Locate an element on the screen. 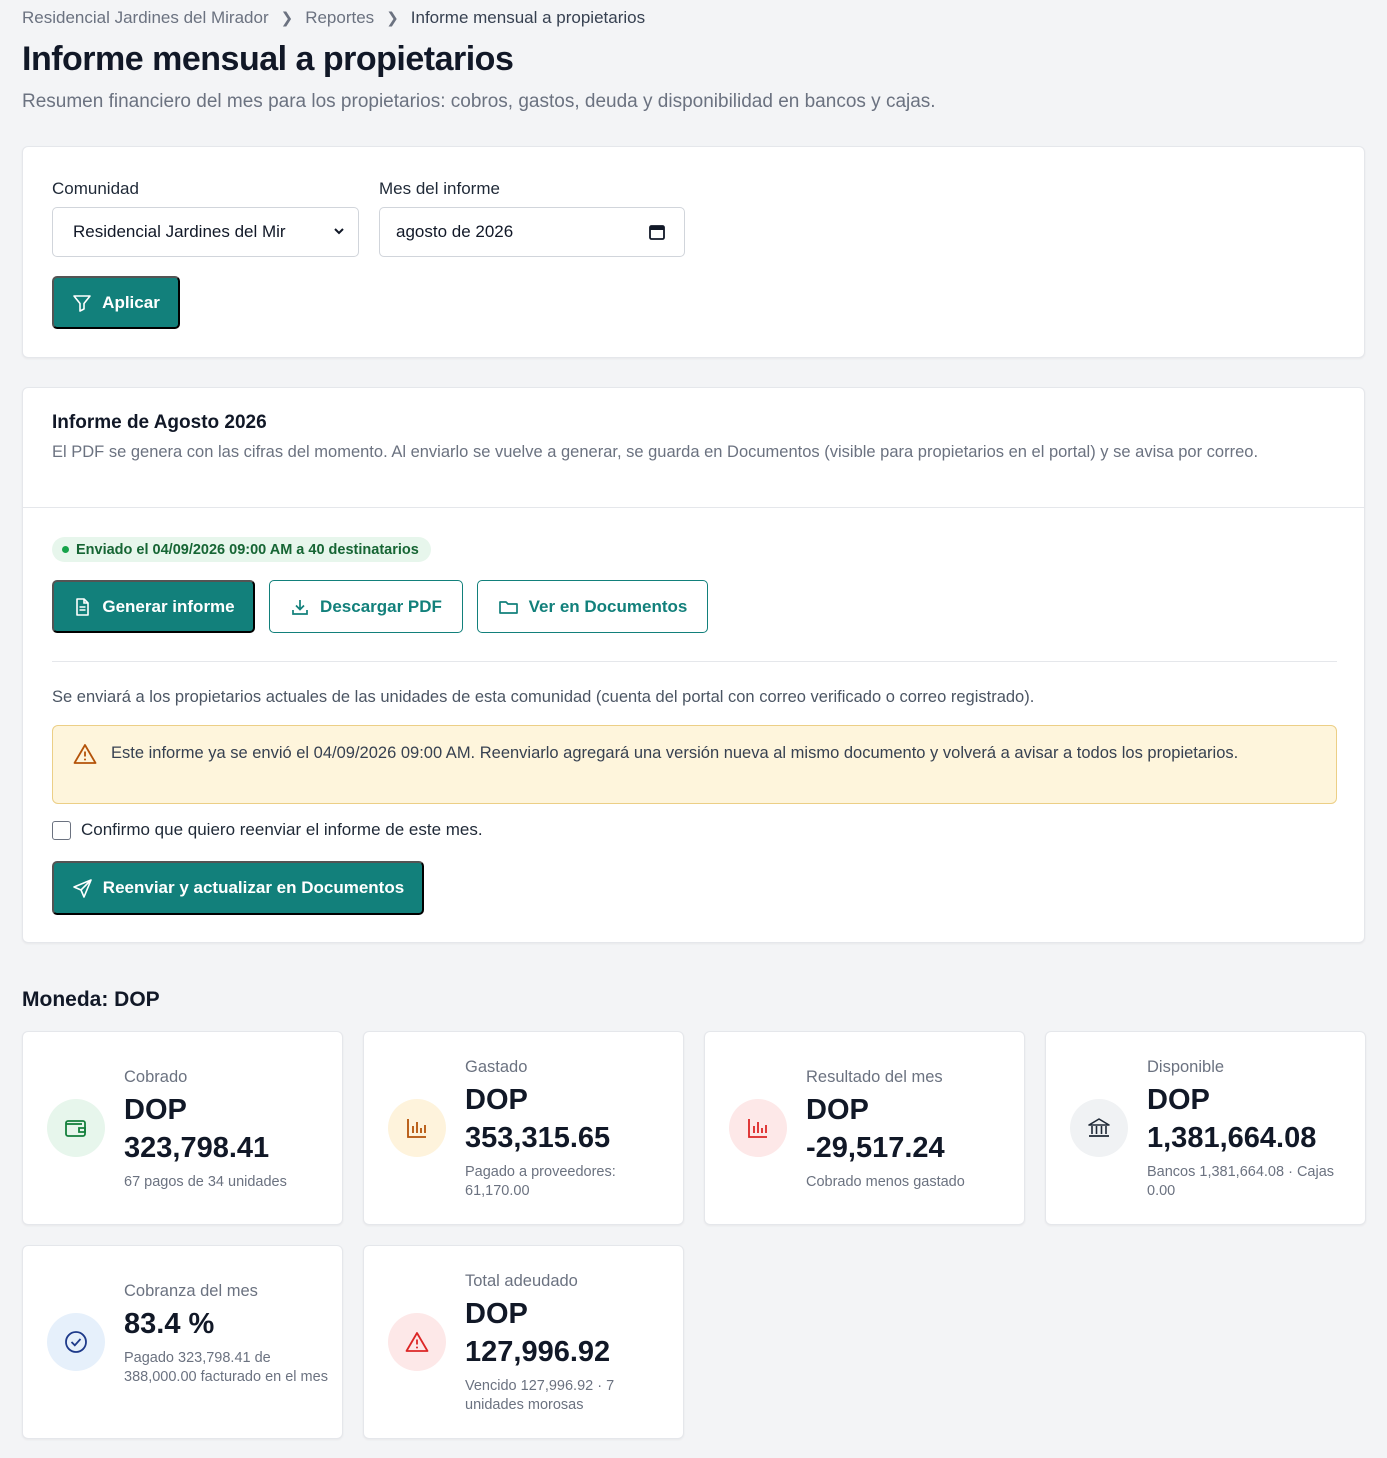 This screenshot has width=1387, height=1458. send-icon is located at coordinates (82, 888).